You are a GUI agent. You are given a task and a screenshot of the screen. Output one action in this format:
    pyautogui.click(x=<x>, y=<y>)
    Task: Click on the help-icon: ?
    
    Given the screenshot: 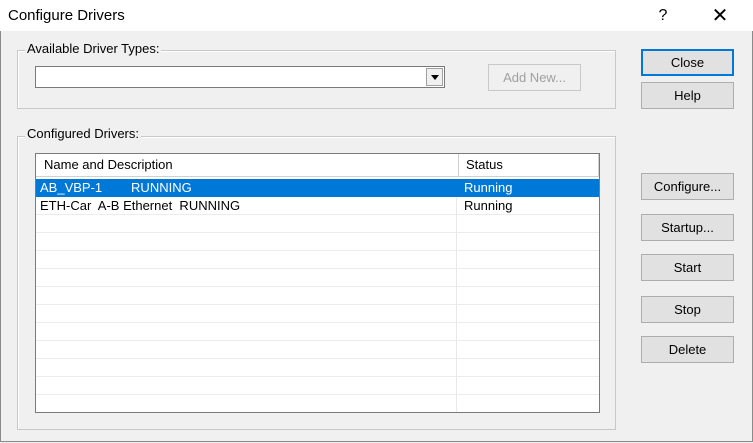 What is the action you would take?
    pyautogui.click(x=663, y=15)
    